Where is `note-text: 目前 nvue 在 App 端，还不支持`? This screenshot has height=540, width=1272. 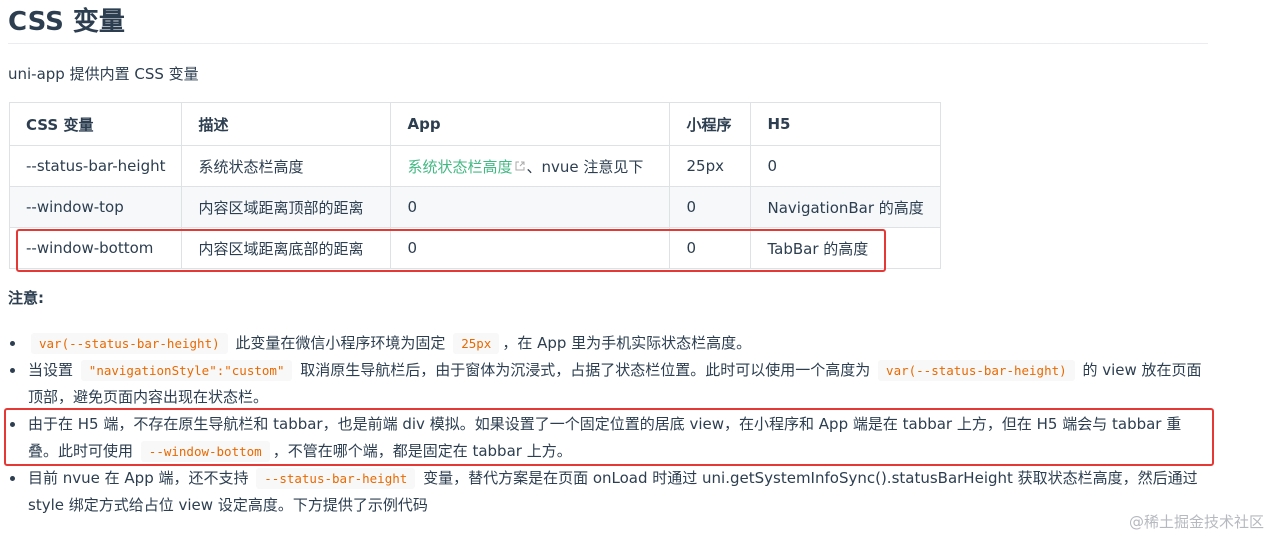
note-text: 目前 nvue 在 App 端，还不支持 is located at coordinates (138, 478).